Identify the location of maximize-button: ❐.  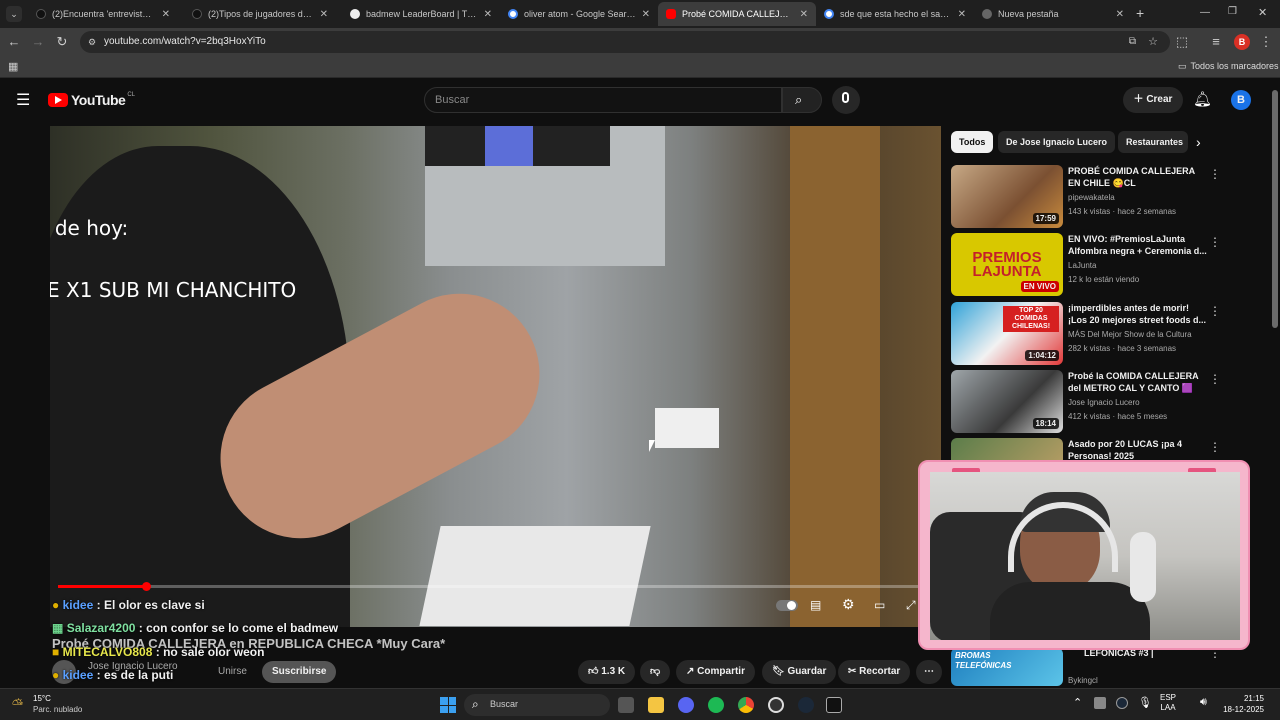
(1232, 11).